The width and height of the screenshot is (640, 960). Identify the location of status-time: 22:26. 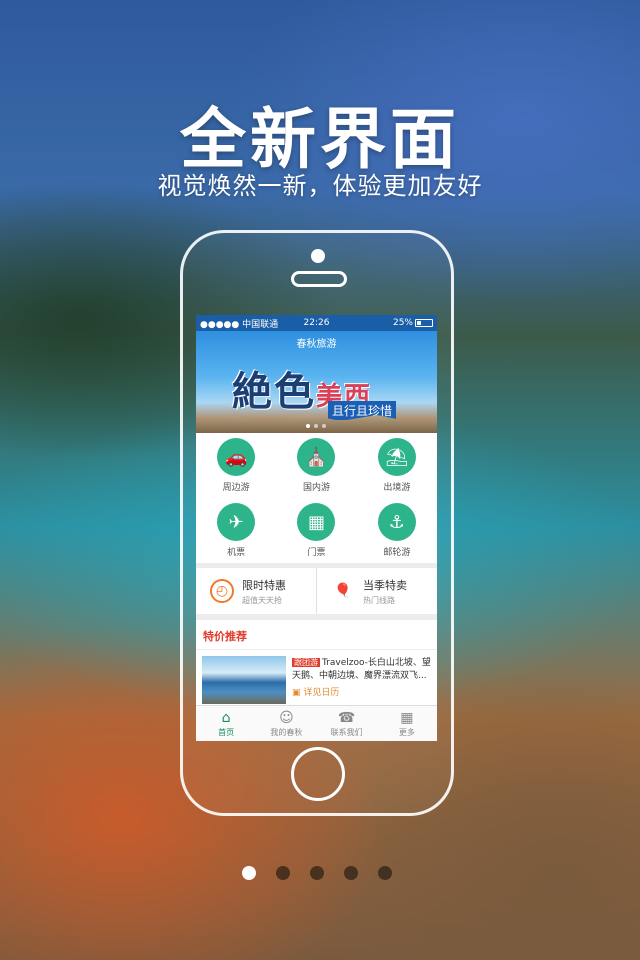
(316, 323).